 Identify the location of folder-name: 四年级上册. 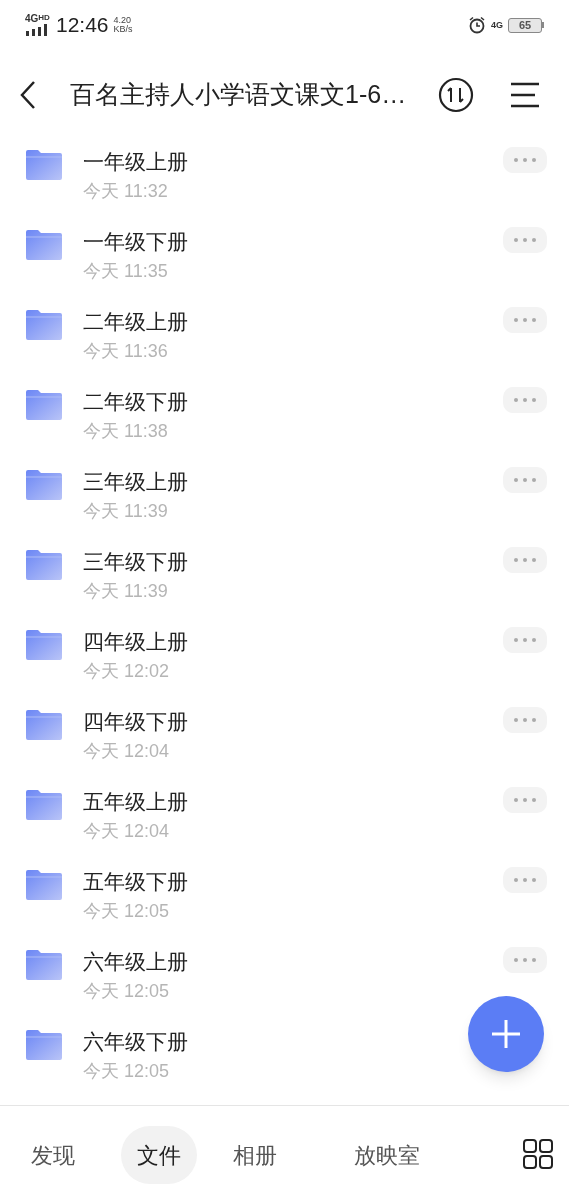
(135, 642).